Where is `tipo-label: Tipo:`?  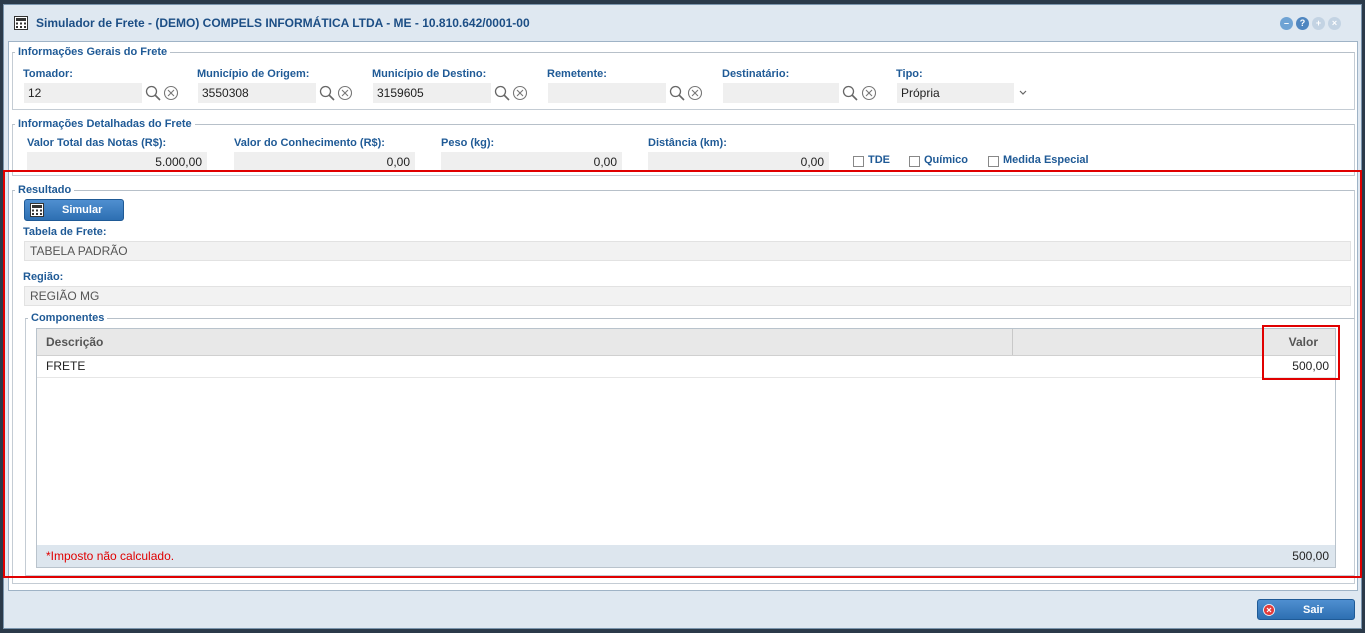 tipo-label: Tipo: is located at coordinates (909, 74).